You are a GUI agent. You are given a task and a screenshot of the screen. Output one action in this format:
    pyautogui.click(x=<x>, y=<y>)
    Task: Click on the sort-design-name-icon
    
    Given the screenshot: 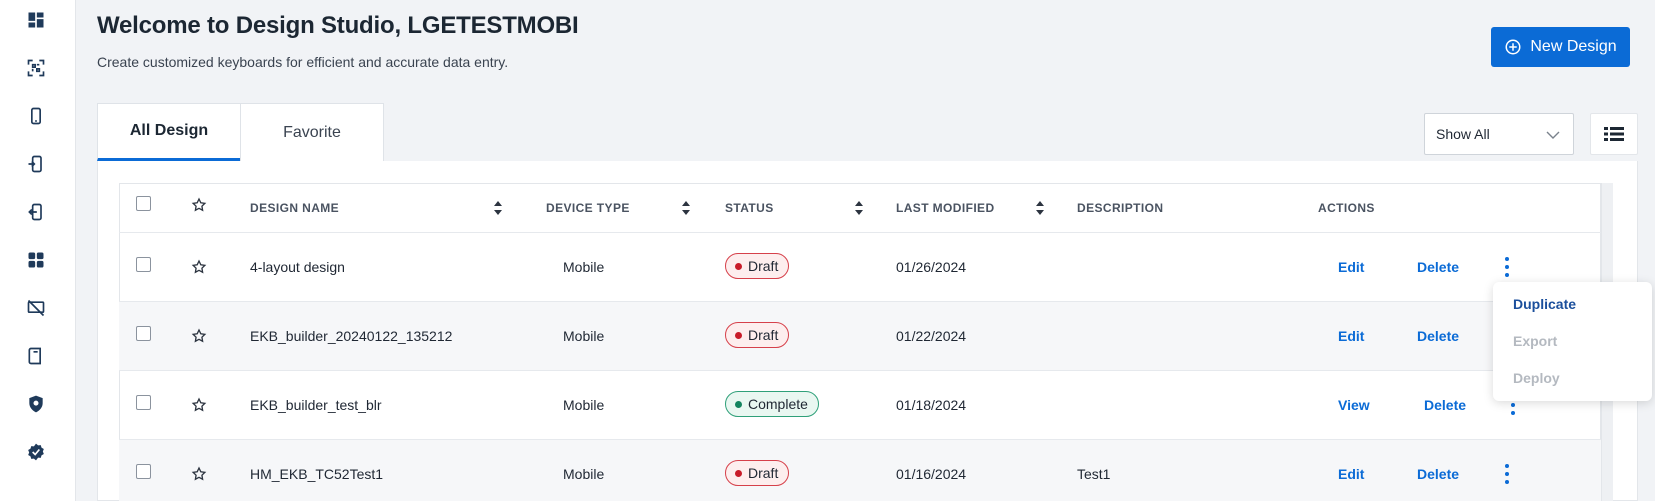 What is the action you would take?
    pyautogui.click(x=498, y=208)
    